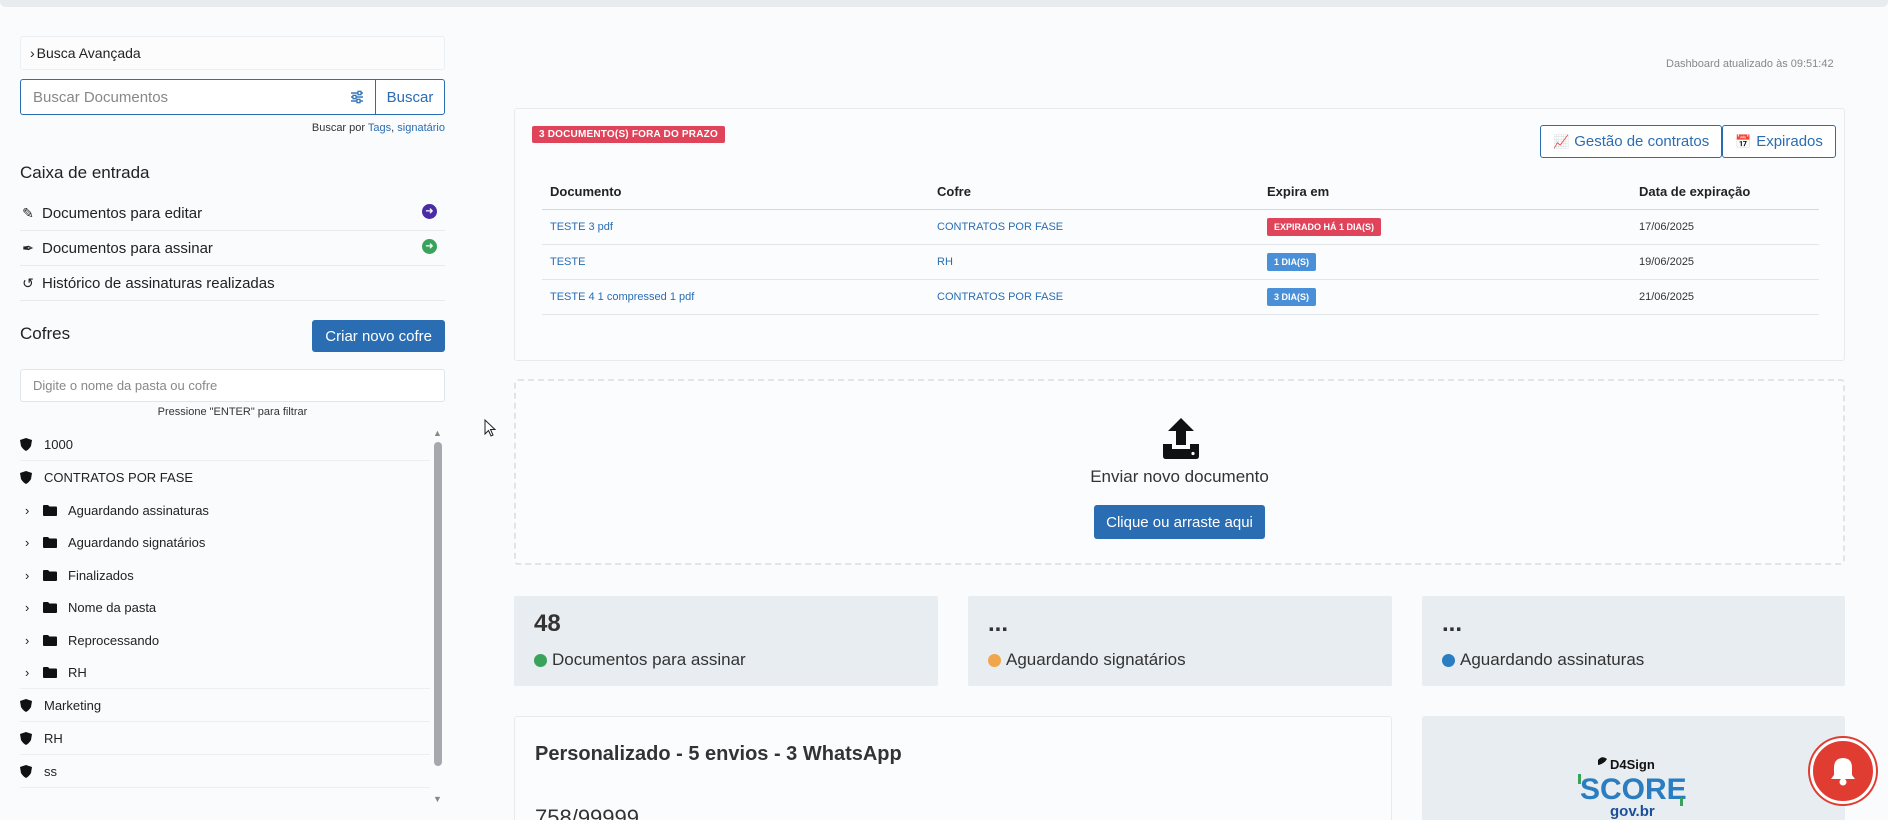 This screenshot has height=820, width=1888. Describe the element at coordinates (1094, 192) in the screenshot. I see `column-header: Cofre` at that location.